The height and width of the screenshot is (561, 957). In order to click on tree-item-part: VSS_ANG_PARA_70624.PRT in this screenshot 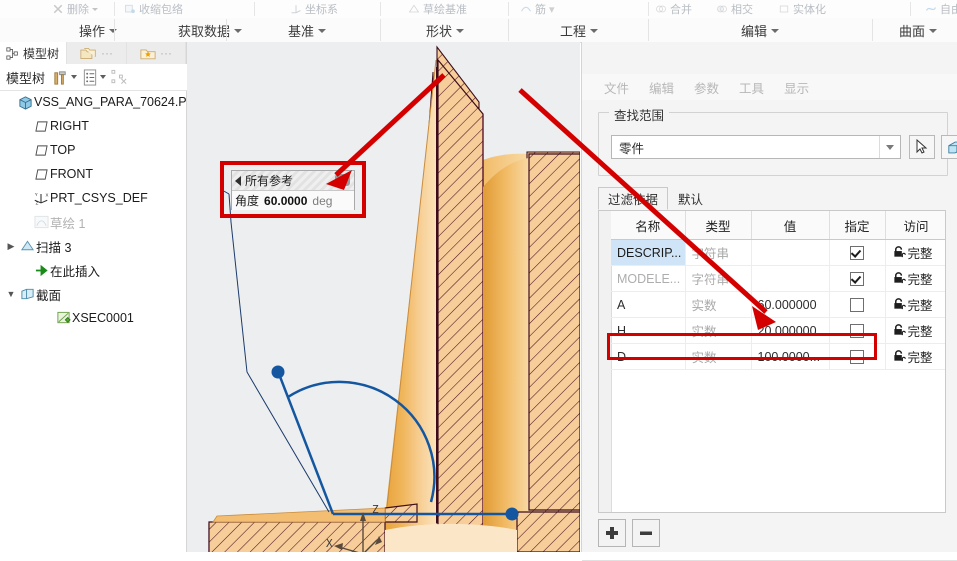, I will do `click(93, 102)`.